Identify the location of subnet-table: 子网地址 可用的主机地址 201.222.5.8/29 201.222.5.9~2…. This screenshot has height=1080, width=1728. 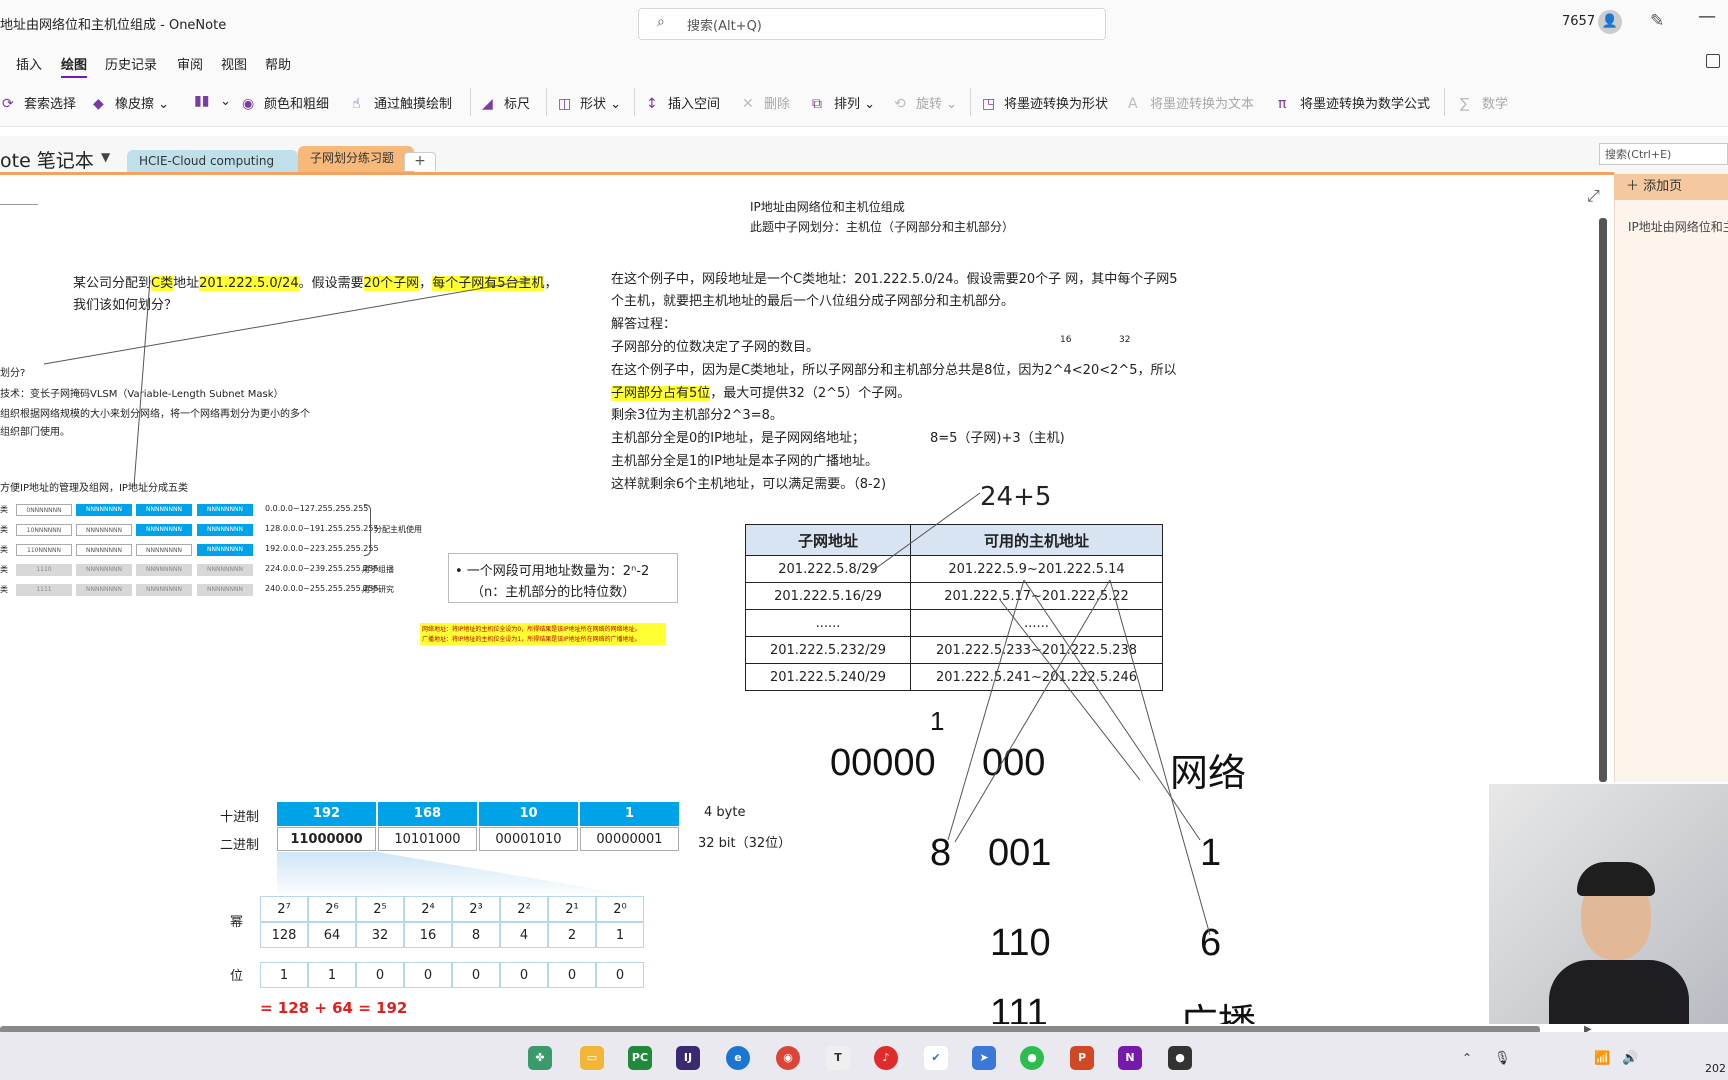
(954, 607).